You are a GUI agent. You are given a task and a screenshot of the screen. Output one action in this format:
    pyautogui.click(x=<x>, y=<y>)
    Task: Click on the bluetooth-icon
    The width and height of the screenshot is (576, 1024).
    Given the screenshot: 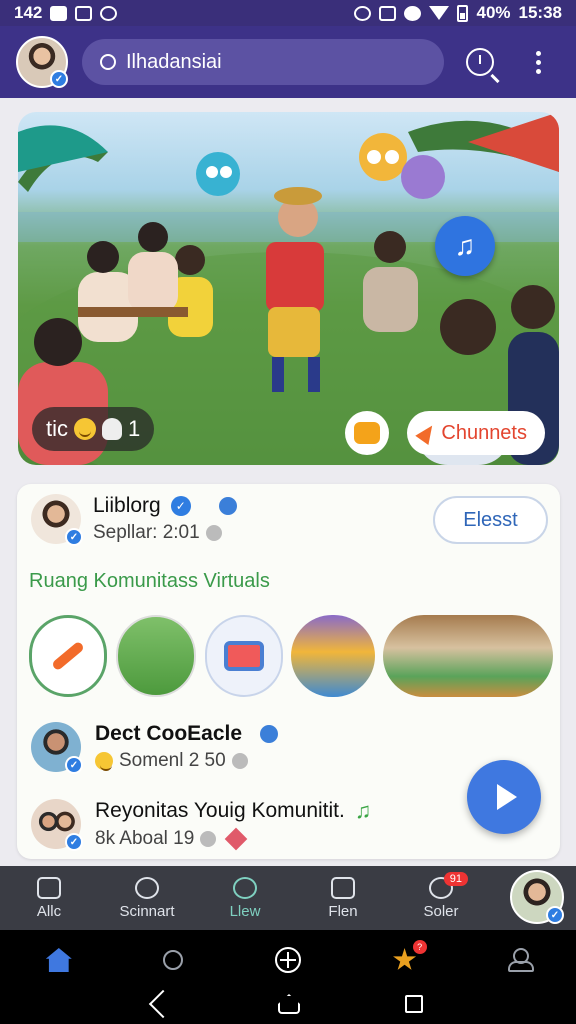 What is the action you would take?
    pyautogui.click(x=388, y=13)
    